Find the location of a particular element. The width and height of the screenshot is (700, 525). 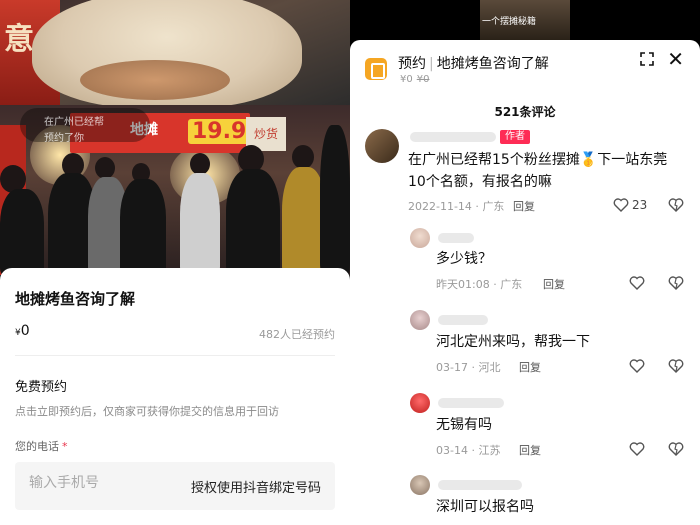

comment-date: 昨天01:08 is located at coordinates (463, 284).